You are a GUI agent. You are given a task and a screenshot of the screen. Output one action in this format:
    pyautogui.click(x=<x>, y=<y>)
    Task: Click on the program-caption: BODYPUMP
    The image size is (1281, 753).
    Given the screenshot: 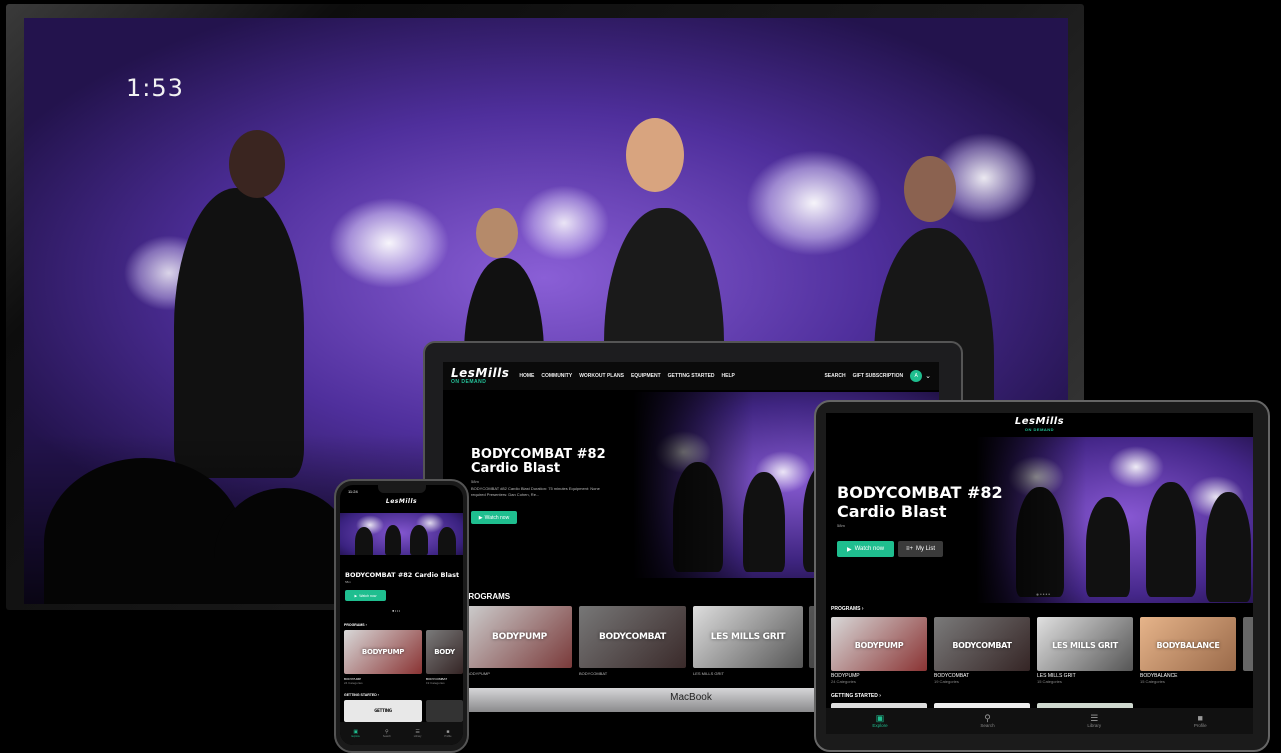 What is the action you would take?
    pyautogui.click(x=478, y=673)
    